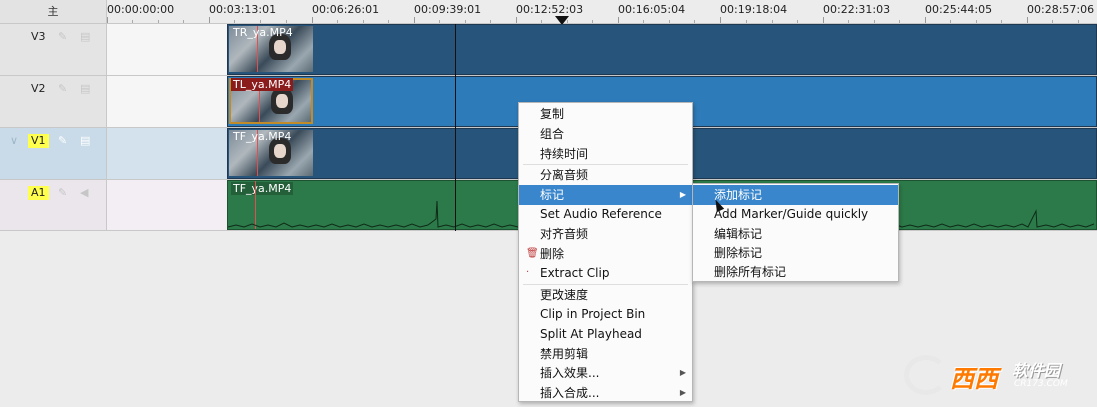 This screenshot has height=407, width=1097. What do you see at coordinates (605, 175) in the screenshot?
I see `menu-item-split-audio: 分离音频` at bounding box center [605, 175].